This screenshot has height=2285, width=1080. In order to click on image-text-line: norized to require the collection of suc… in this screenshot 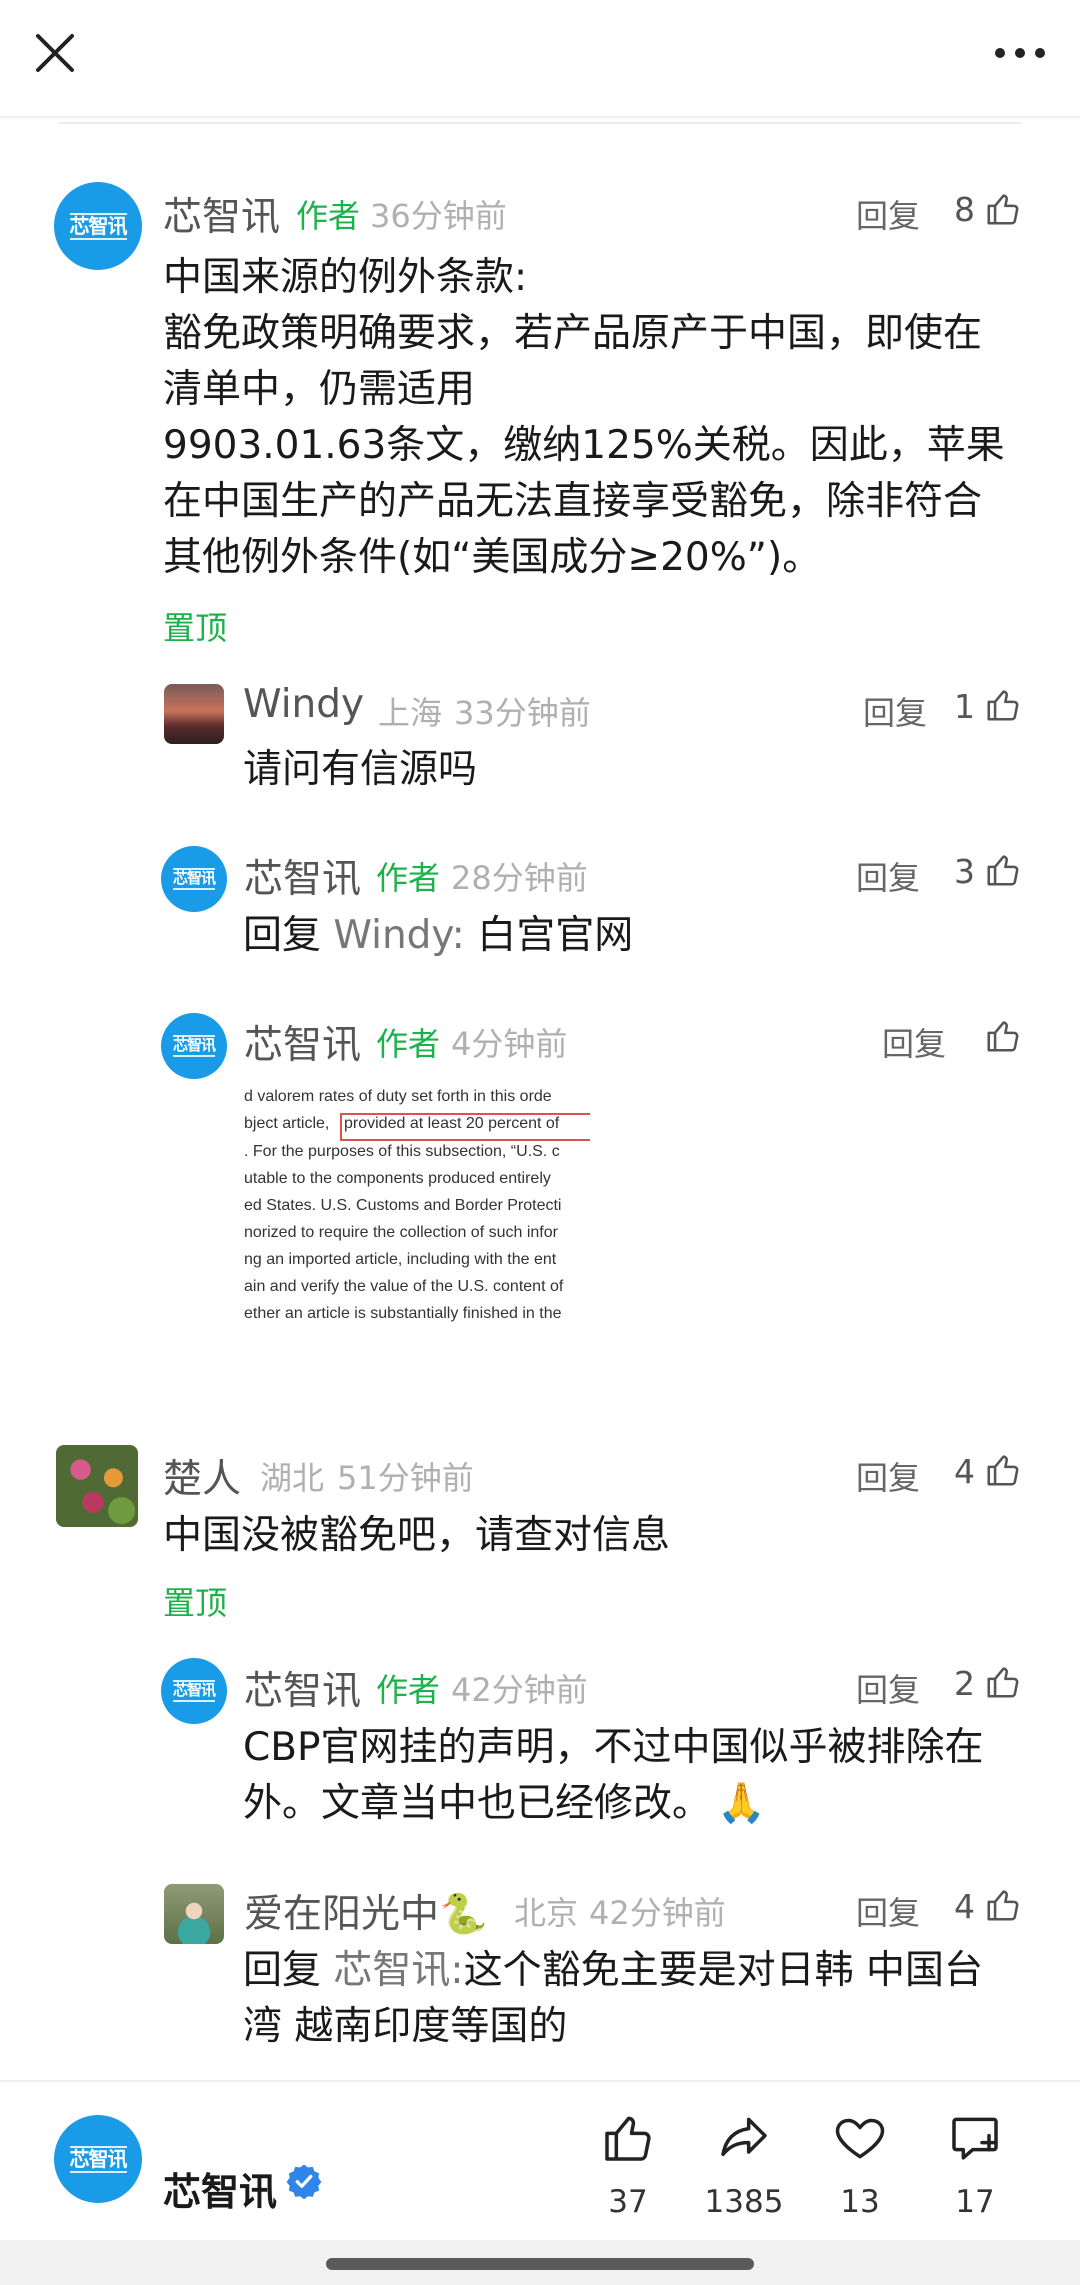, I will do `click(401, 1232)`.